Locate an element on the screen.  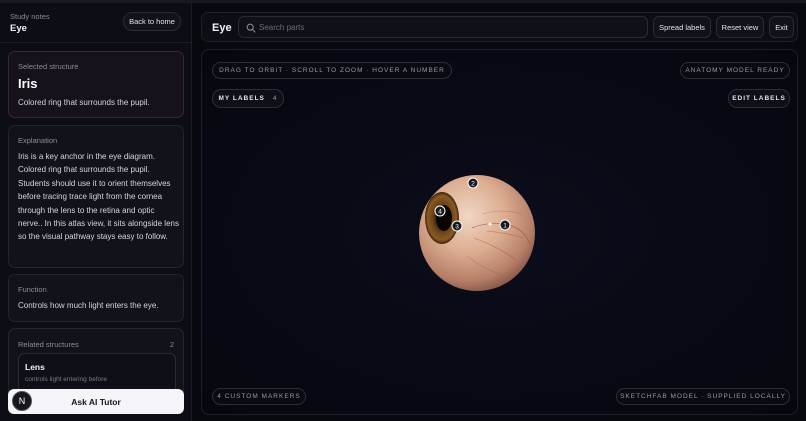
related-item-desc: controls light entering before is located at coordinates (66, 379).